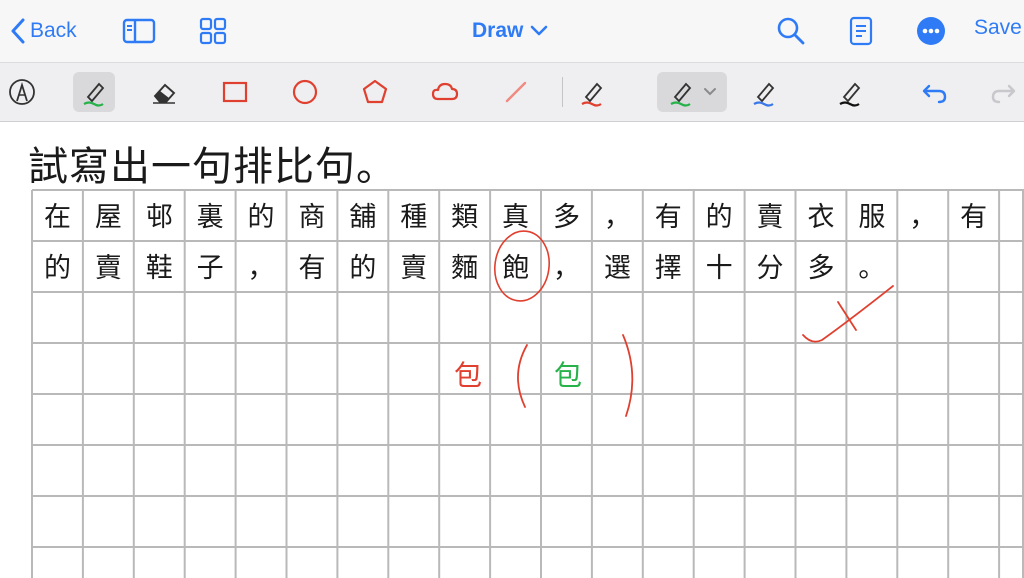  I want to click on handwritten-char: 真, so click(515, 217).